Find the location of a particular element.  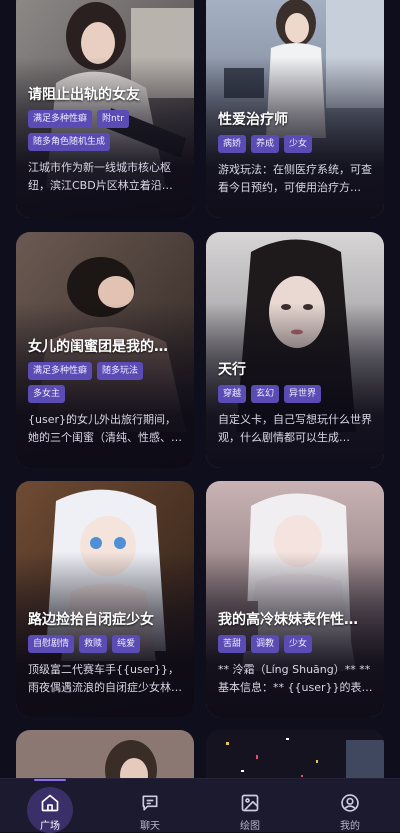

tab-draw: 绘图 is located at coordinates (250, 805).